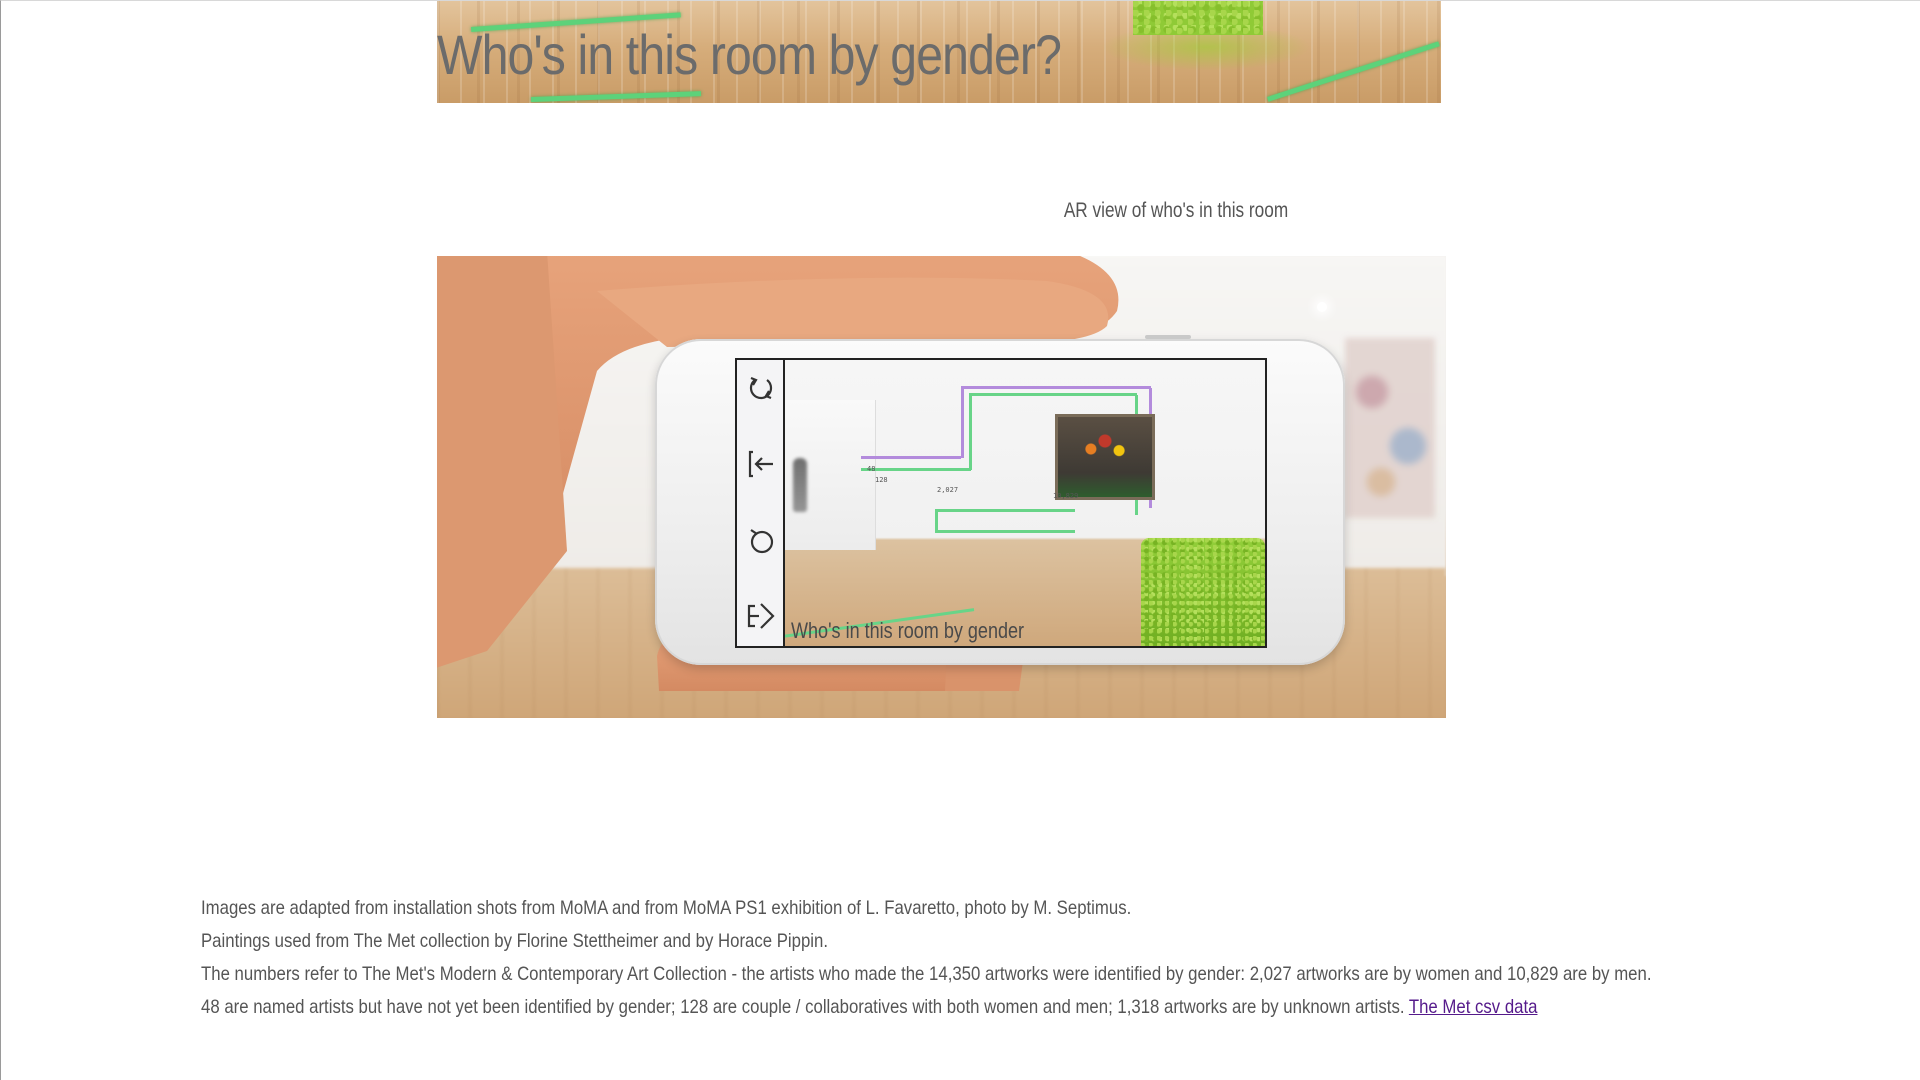  I want to click on phone-speaker, so click(1168, 337).